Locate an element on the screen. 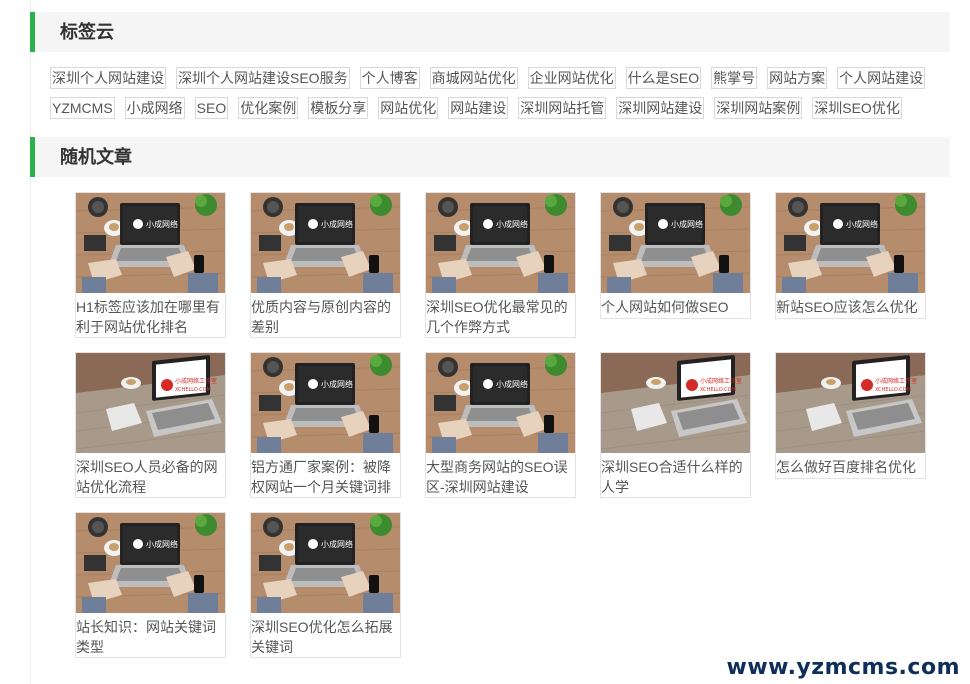 This screenshot has width=970, height=684. tag-link: 深圳个人网站建设 is located at coordinates (108, 78).